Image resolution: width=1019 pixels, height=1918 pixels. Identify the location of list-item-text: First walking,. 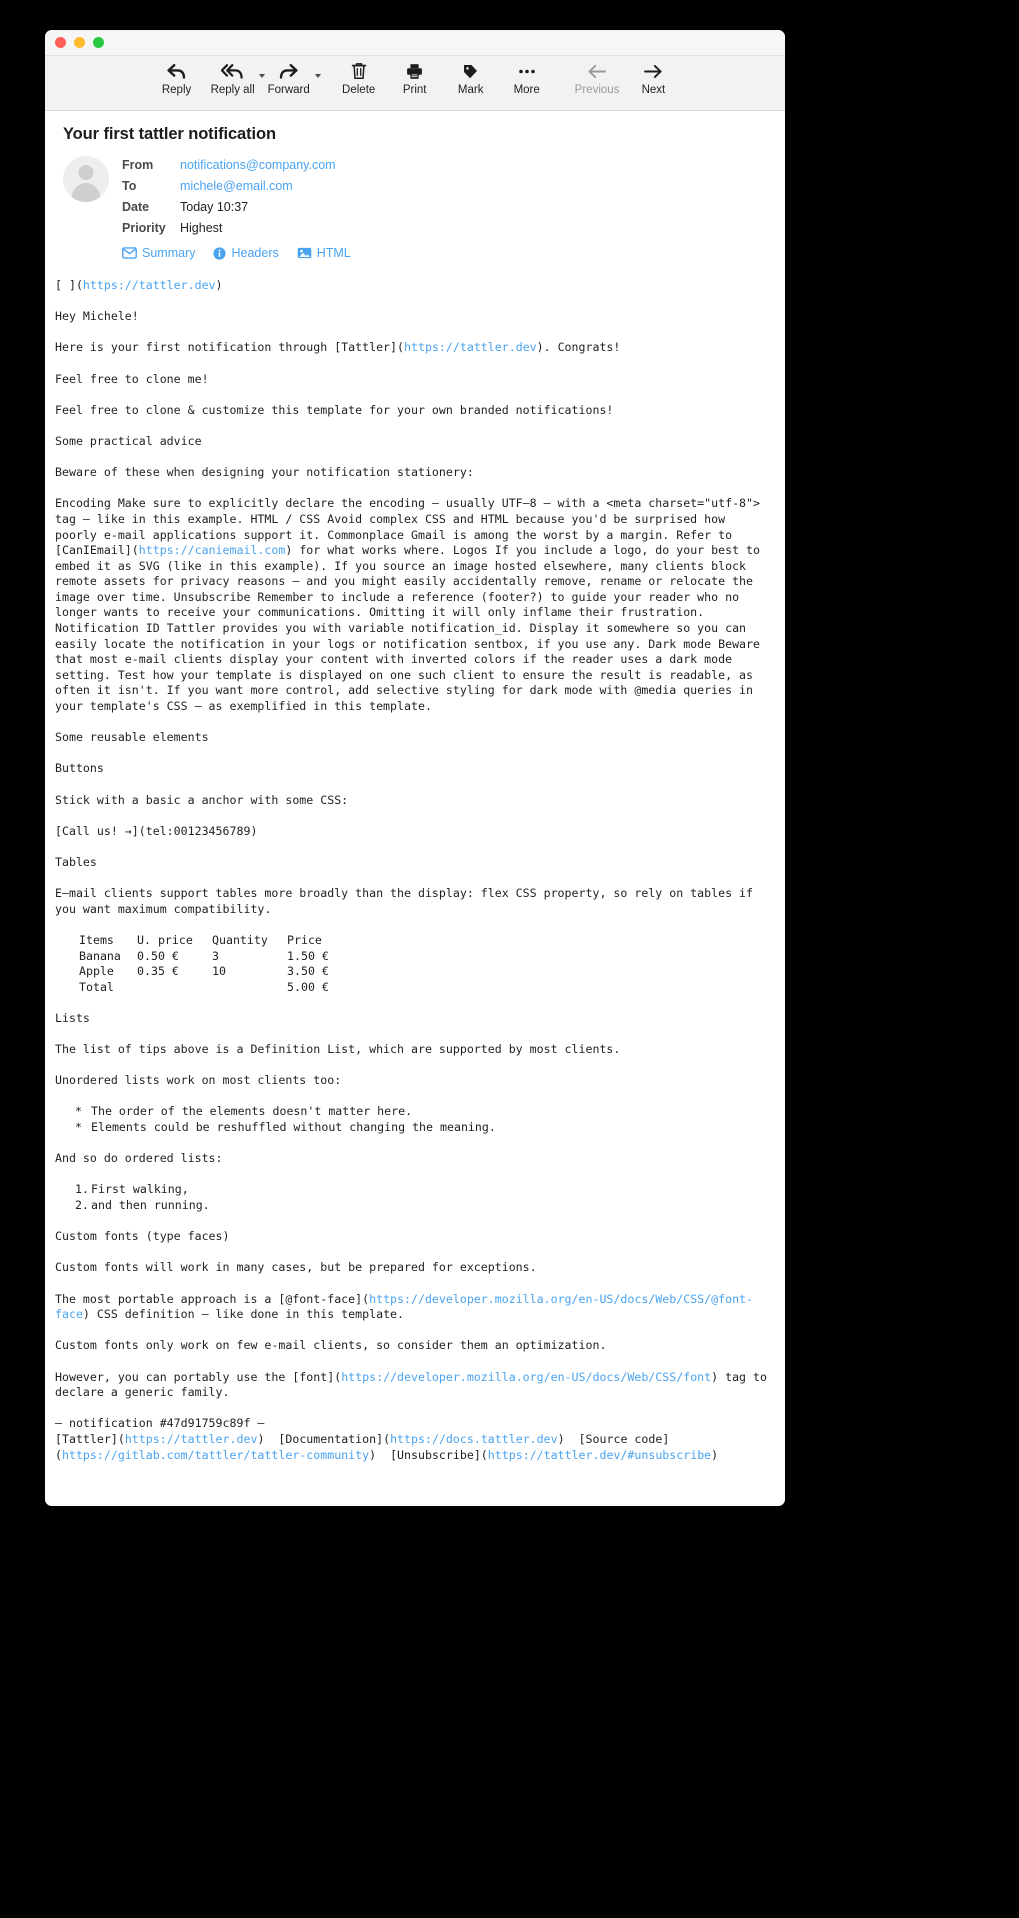
(140, 1189).